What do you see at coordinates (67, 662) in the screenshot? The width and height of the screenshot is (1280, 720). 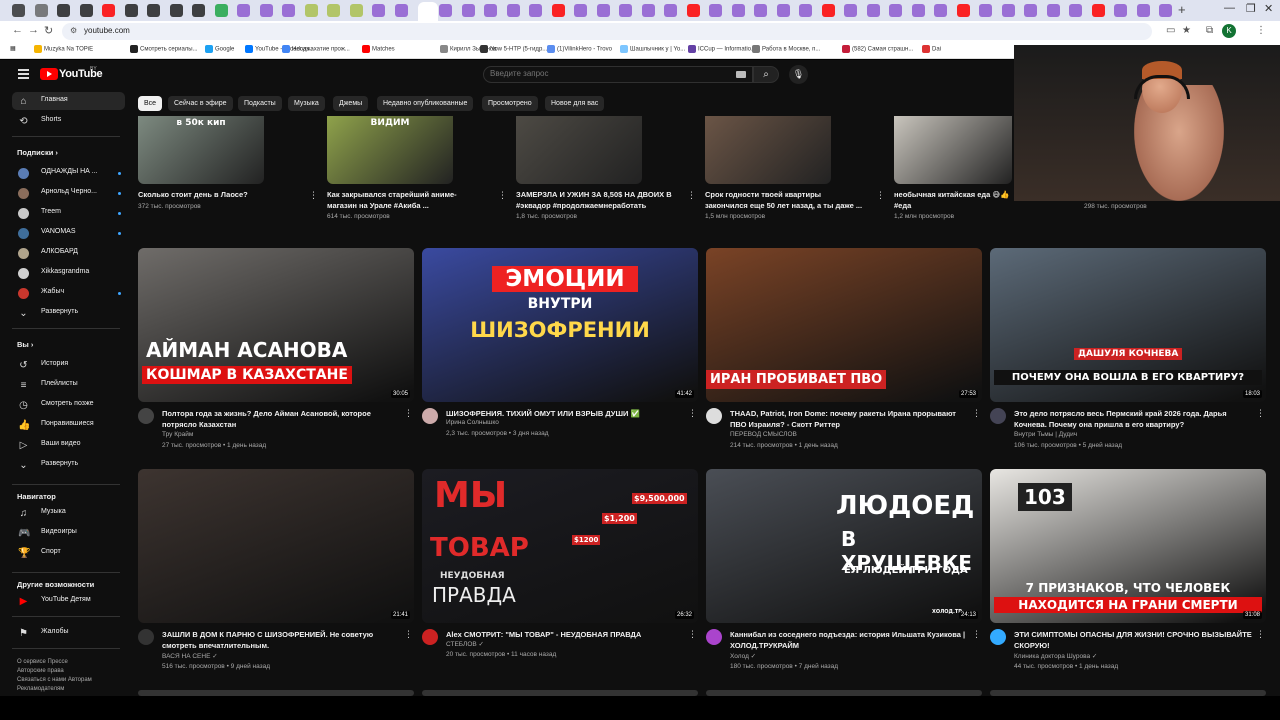 I see `footer-line: О сервисе Прессе` at bounding box center [67, 662].